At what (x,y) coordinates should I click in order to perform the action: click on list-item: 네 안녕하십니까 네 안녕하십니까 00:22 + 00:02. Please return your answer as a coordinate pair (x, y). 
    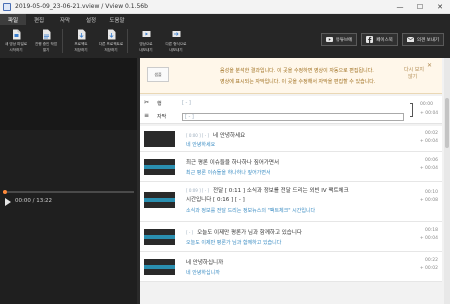
    Looking at the image, I should click on (291, 267).